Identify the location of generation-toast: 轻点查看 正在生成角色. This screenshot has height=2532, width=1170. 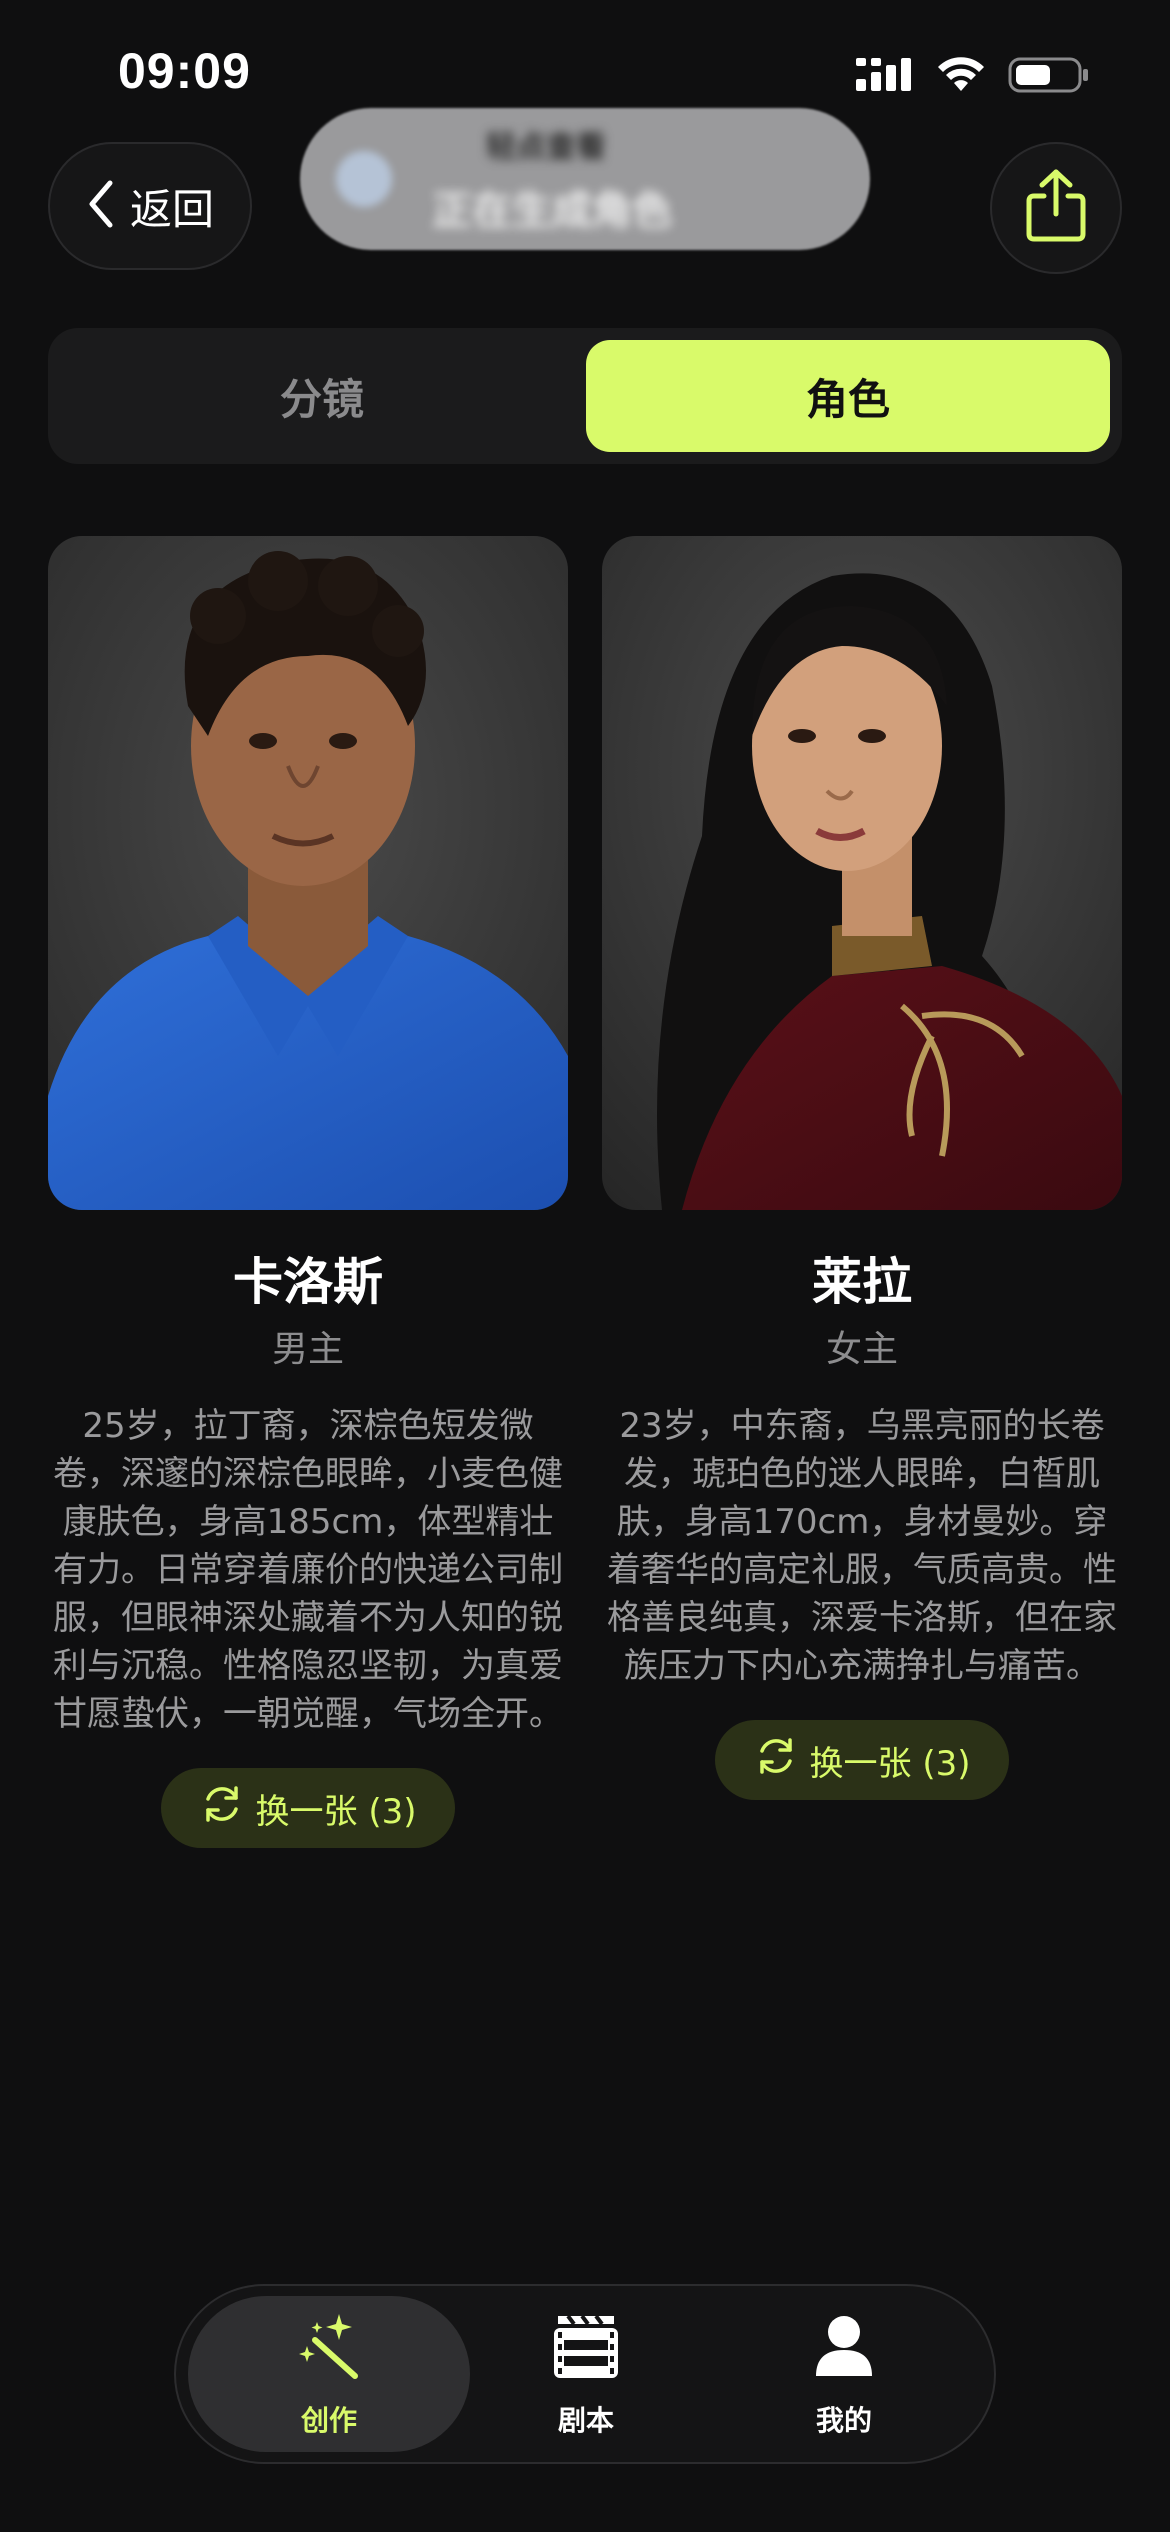
(585, 179).